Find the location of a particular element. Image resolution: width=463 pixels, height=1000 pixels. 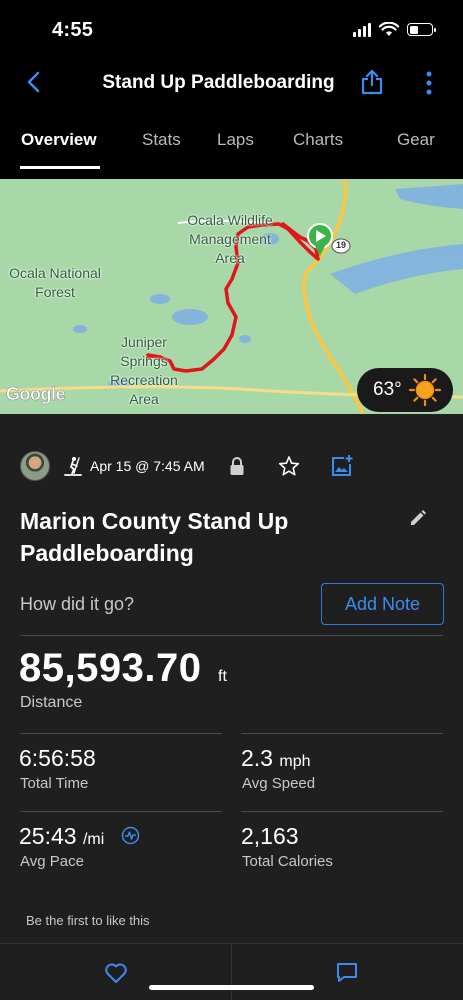

cellular-signal-icon is located at coordinates (362, 29).